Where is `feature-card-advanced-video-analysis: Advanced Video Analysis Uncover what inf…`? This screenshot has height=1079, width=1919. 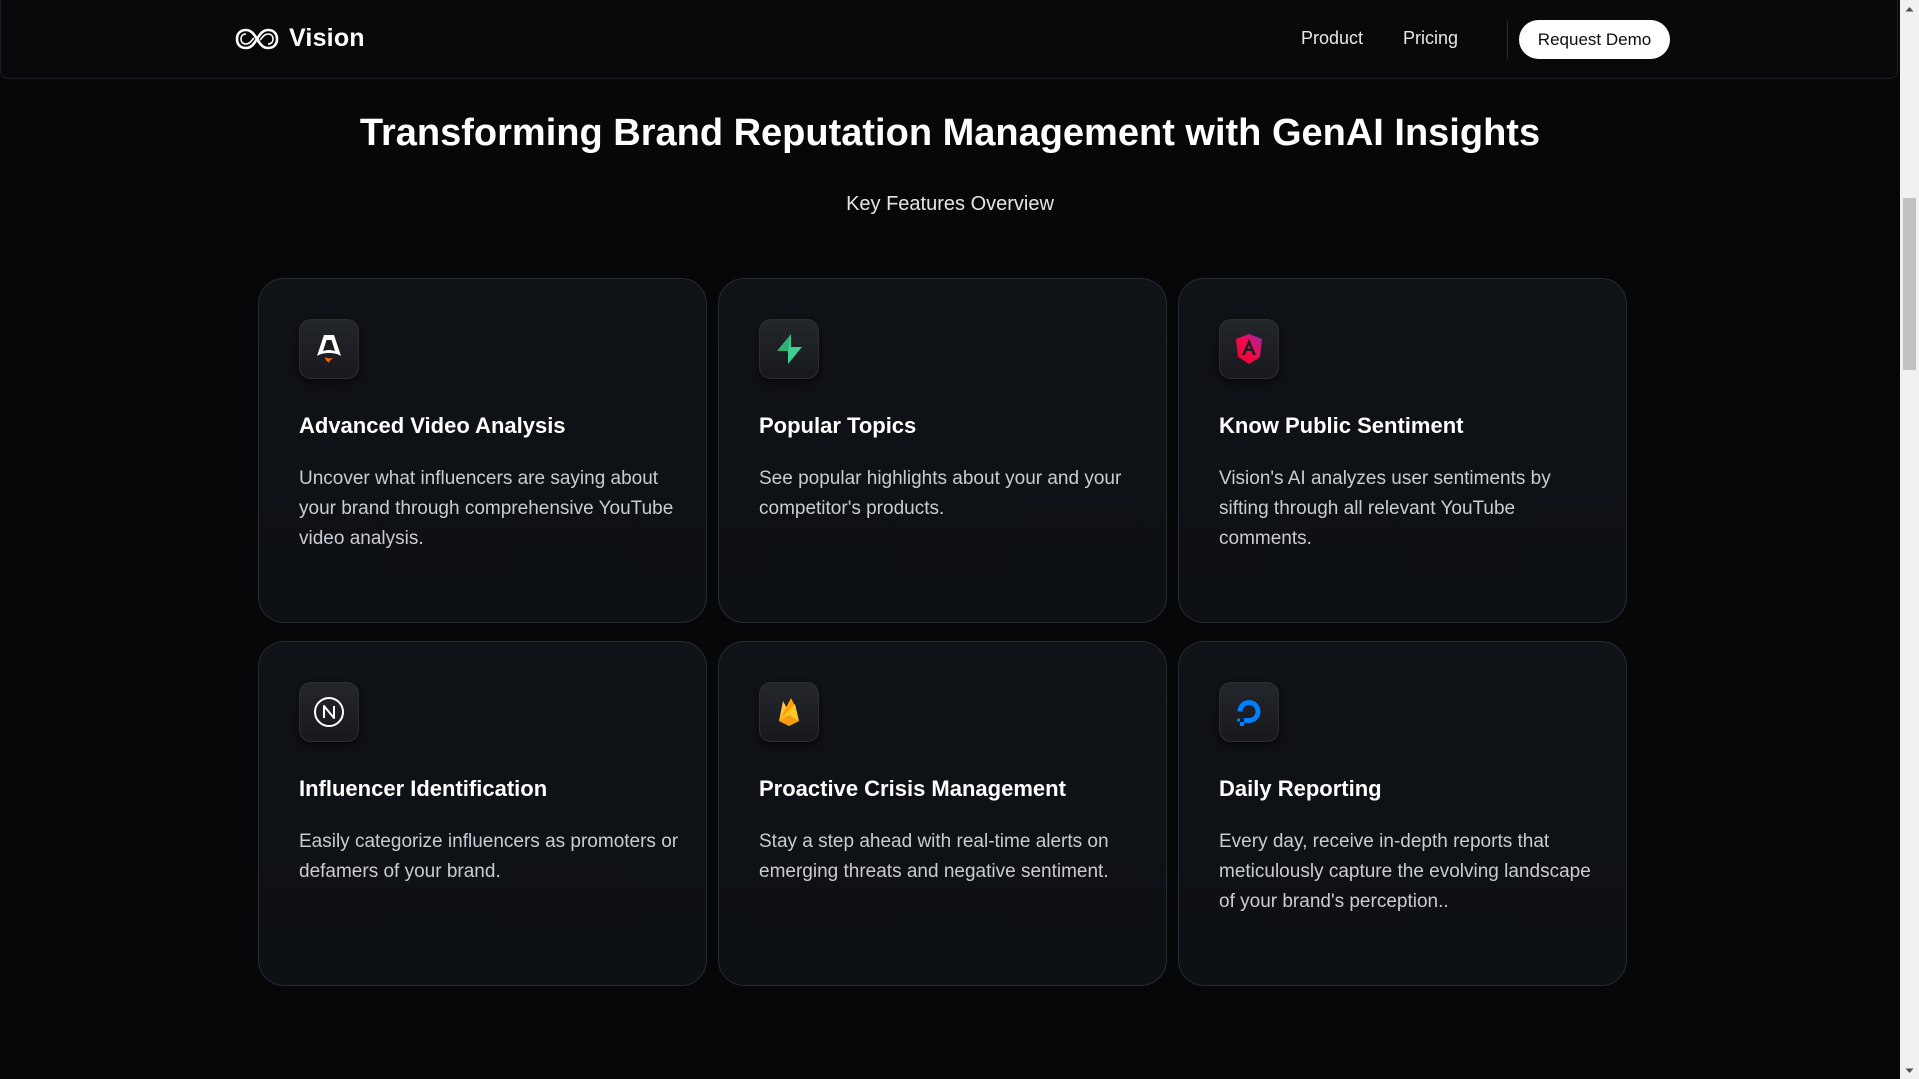
feature-card-advanced-video-analysis: Advanced Video Analysis Uncover what inf… is located at coordinates (482, 450).